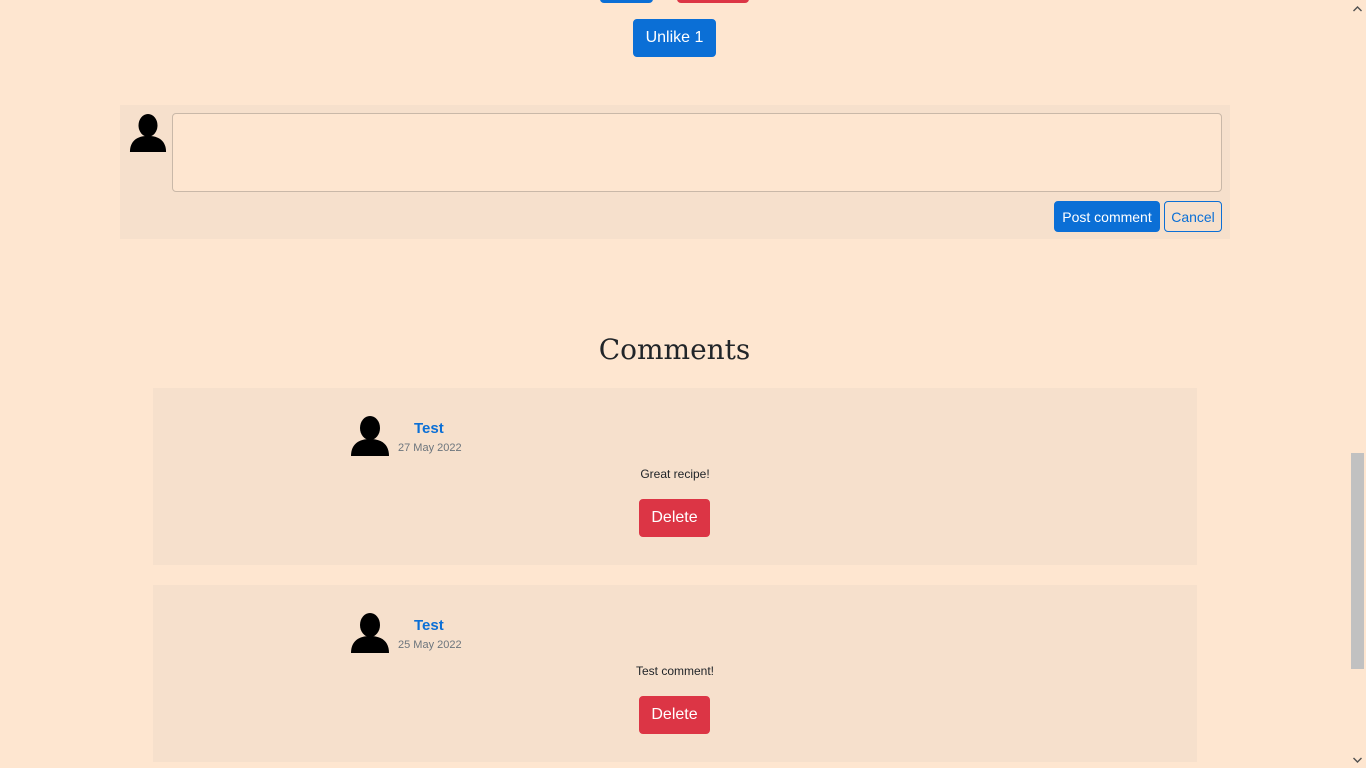 The height and width of the screenshot is (768, 1366). I want to click on cancel-button: Cancel, so click(1193, 216).